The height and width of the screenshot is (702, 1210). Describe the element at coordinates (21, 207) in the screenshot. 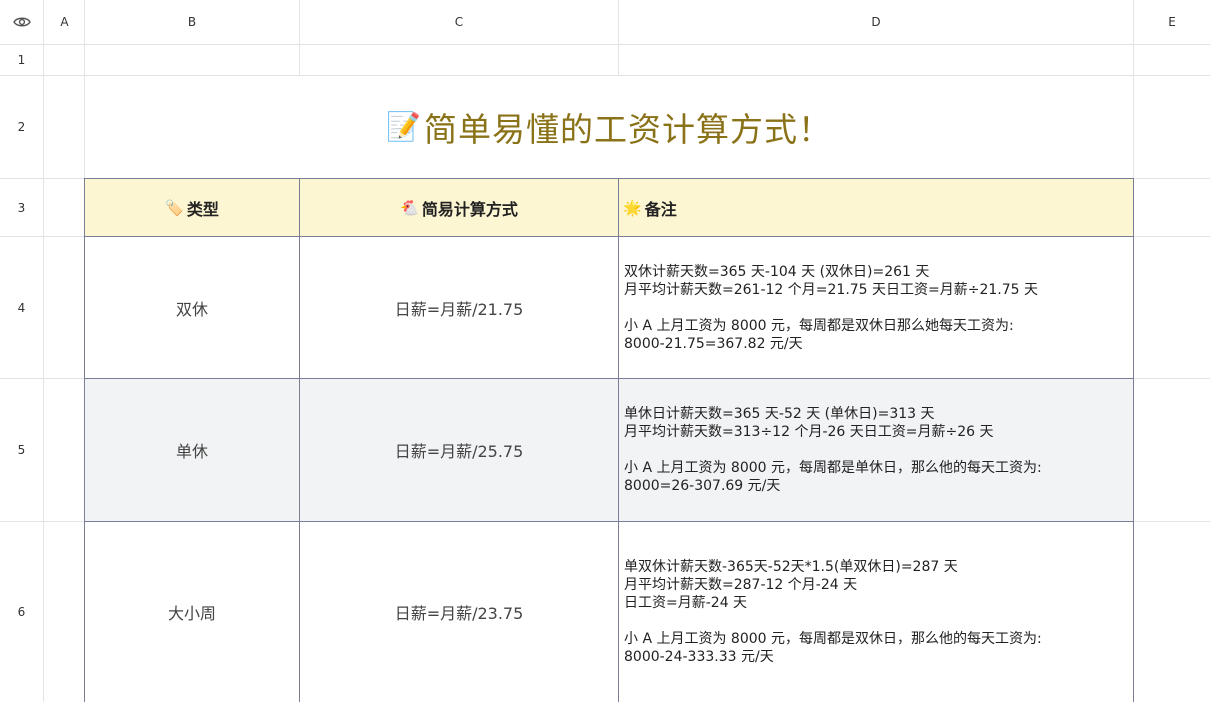

I see `row-header-3: 3` at that location.